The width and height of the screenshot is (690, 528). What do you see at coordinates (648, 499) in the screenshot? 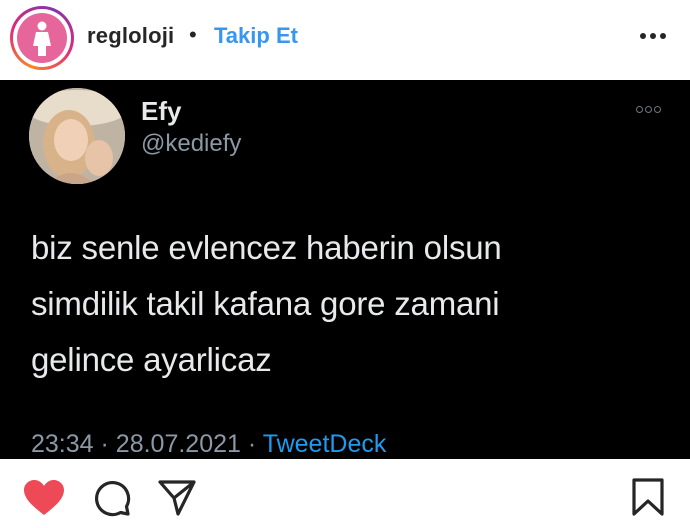
I see `bookmark-icon` at bounding box center [648, 499].